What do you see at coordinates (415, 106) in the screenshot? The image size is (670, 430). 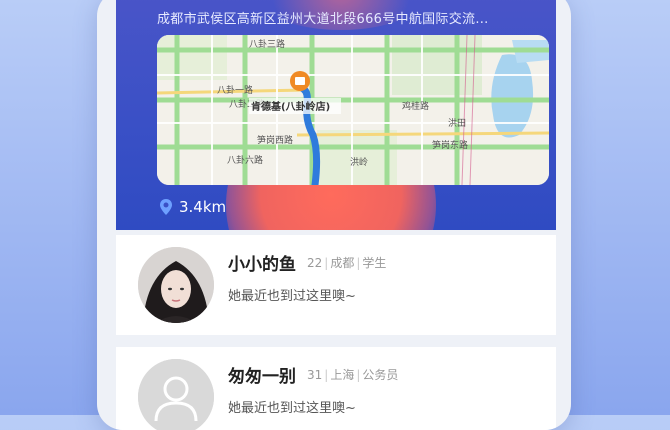 I see `map-label: 鸡桂路` at bounding box center [415, 106].